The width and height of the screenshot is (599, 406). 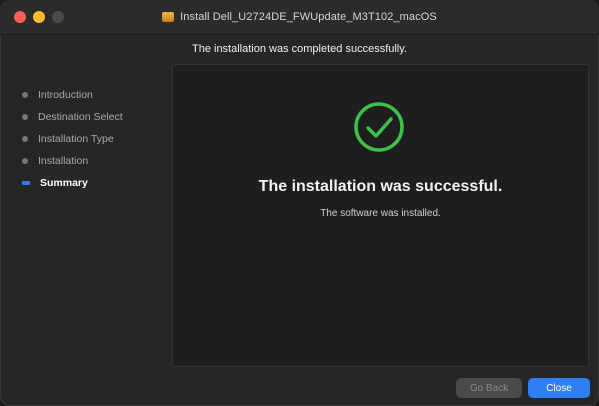 I want to click on close-button: Close, so click(x=559, y=388).